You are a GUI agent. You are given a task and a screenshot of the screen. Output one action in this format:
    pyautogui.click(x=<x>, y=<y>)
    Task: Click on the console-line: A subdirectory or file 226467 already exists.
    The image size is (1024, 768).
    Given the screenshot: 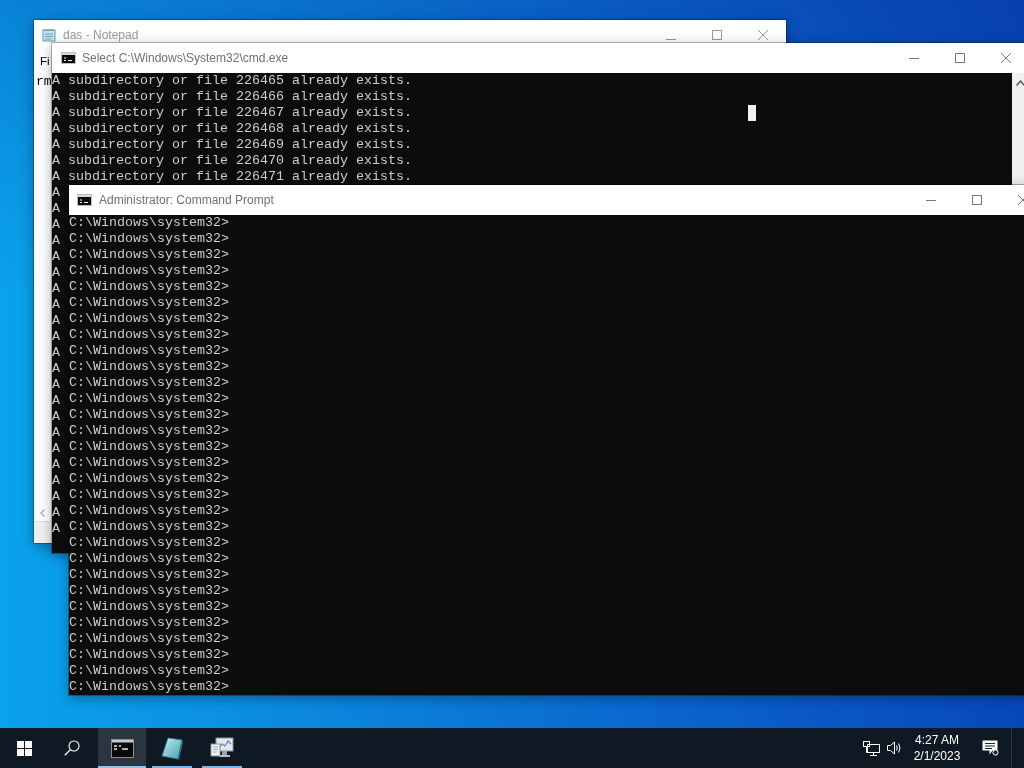 What is the action you would take?
    pyautogui.click(x=232, y=113)
    